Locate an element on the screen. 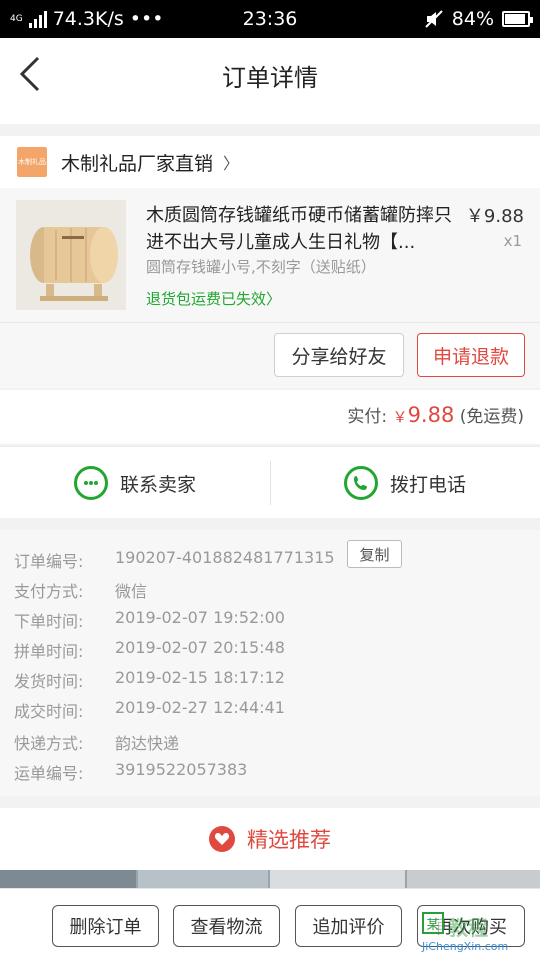 The height and width of the screenshot is (960, 540). refund-button: 申请退款 is located at coordinates (471, 355).